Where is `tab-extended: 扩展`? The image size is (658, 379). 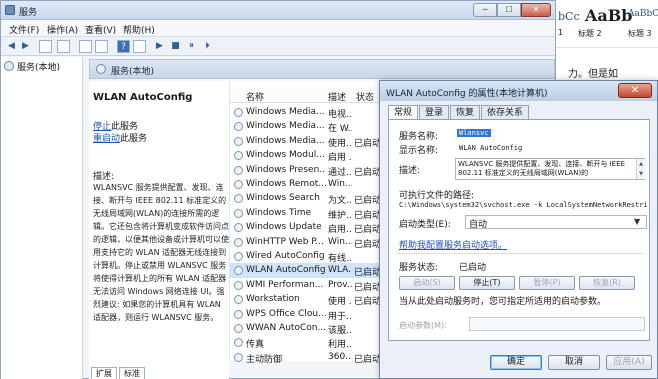
tab-extended: 扩展 is located at coordinates (104, 373).